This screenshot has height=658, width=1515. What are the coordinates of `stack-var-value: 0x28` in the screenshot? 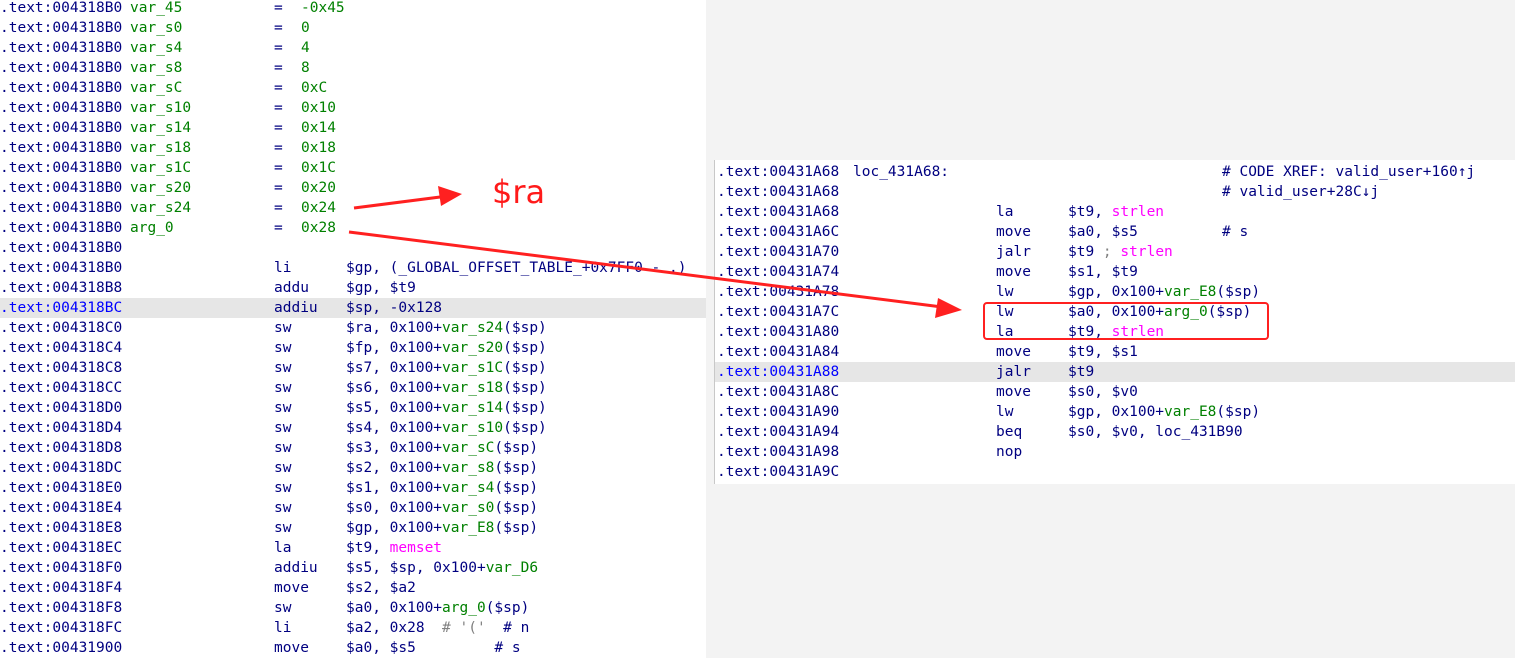 It's located at (318, 228).